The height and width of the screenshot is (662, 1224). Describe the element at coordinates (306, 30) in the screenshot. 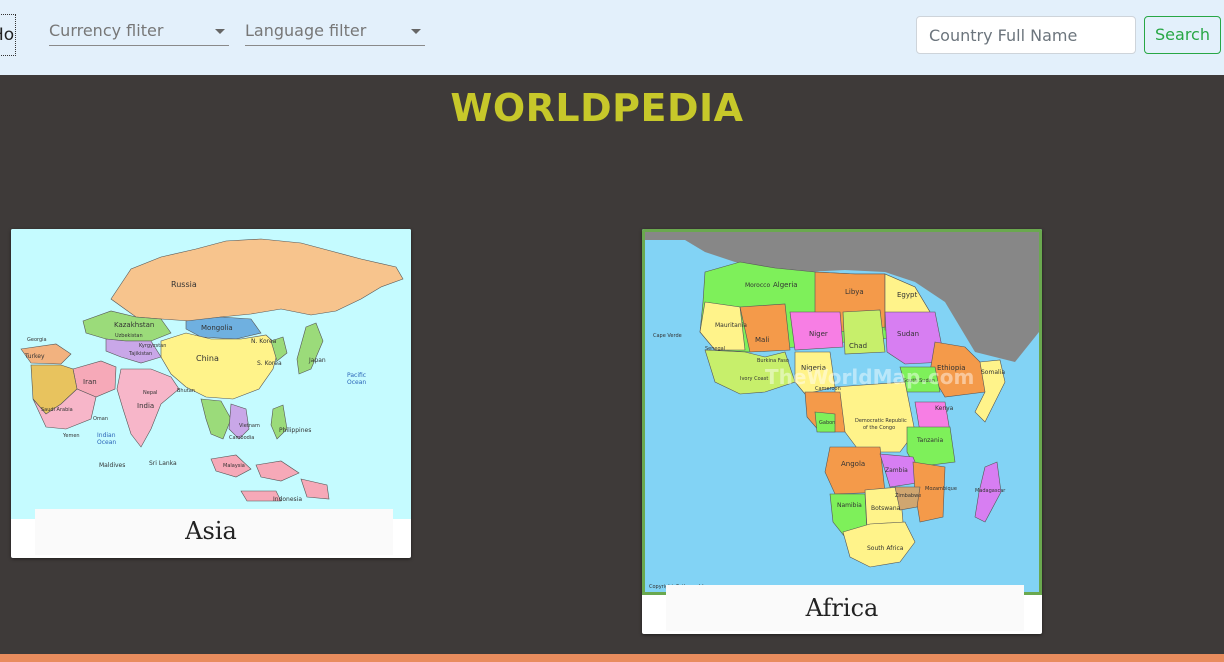

I see `language-filter-label: Language filter` at that location.